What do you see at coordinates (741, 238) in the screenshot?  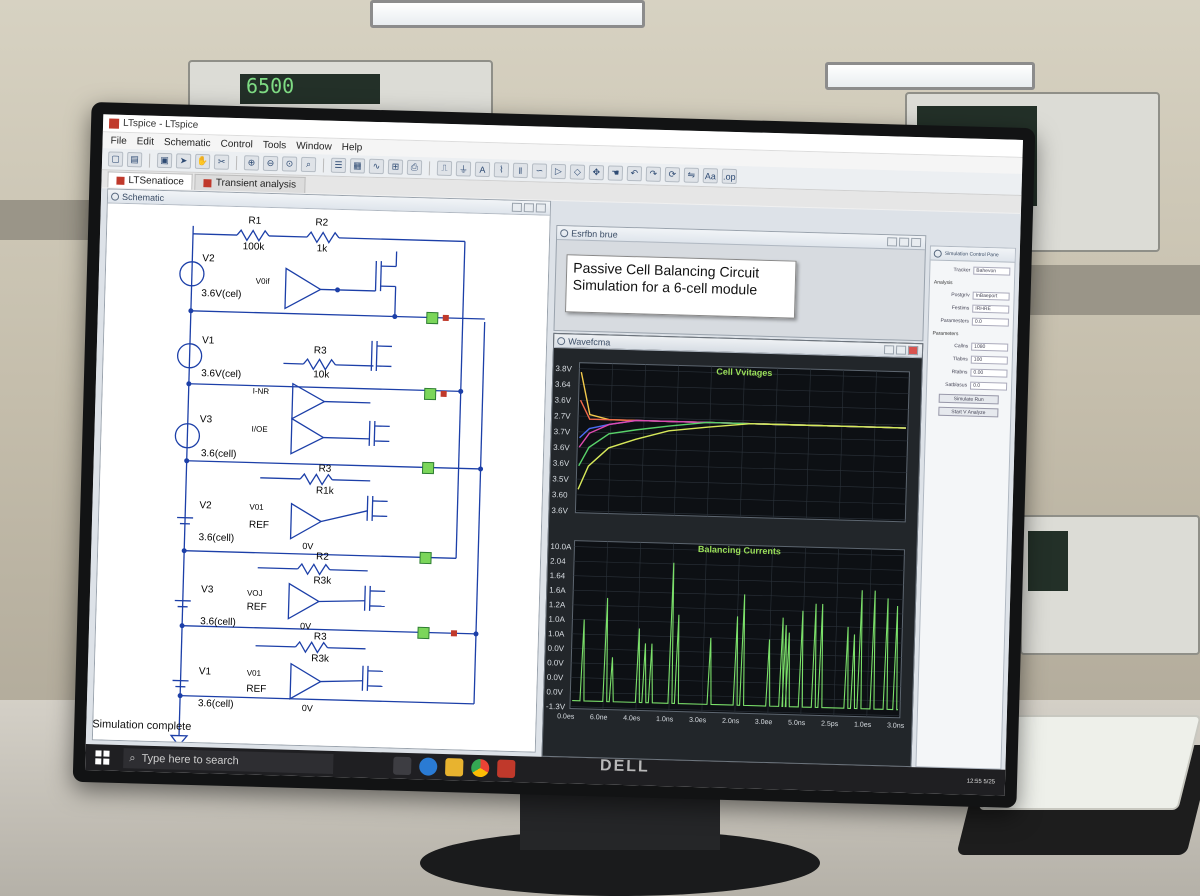 I see `description-pane-title: Esrfbn brue` at bounding box center [741, 238].